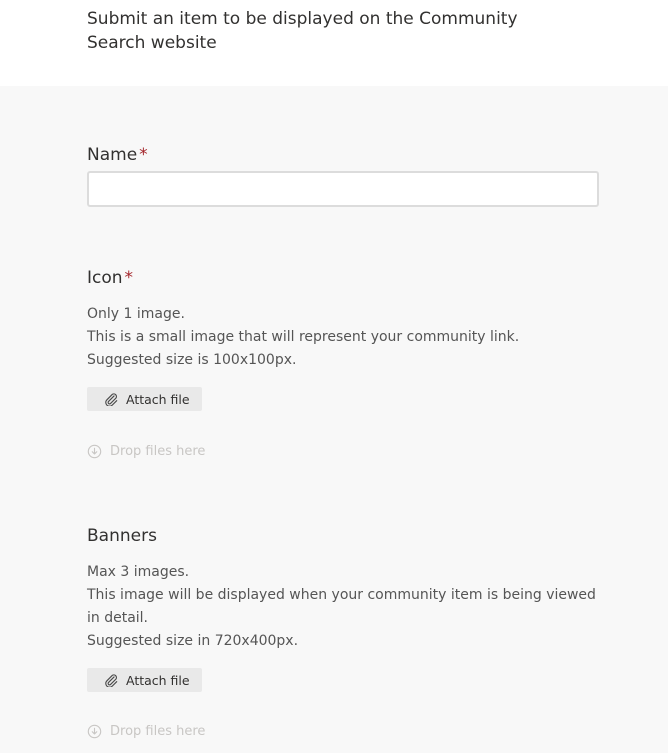  I want to click on icon-attach-file-button: Attach file, so click(144, 399).